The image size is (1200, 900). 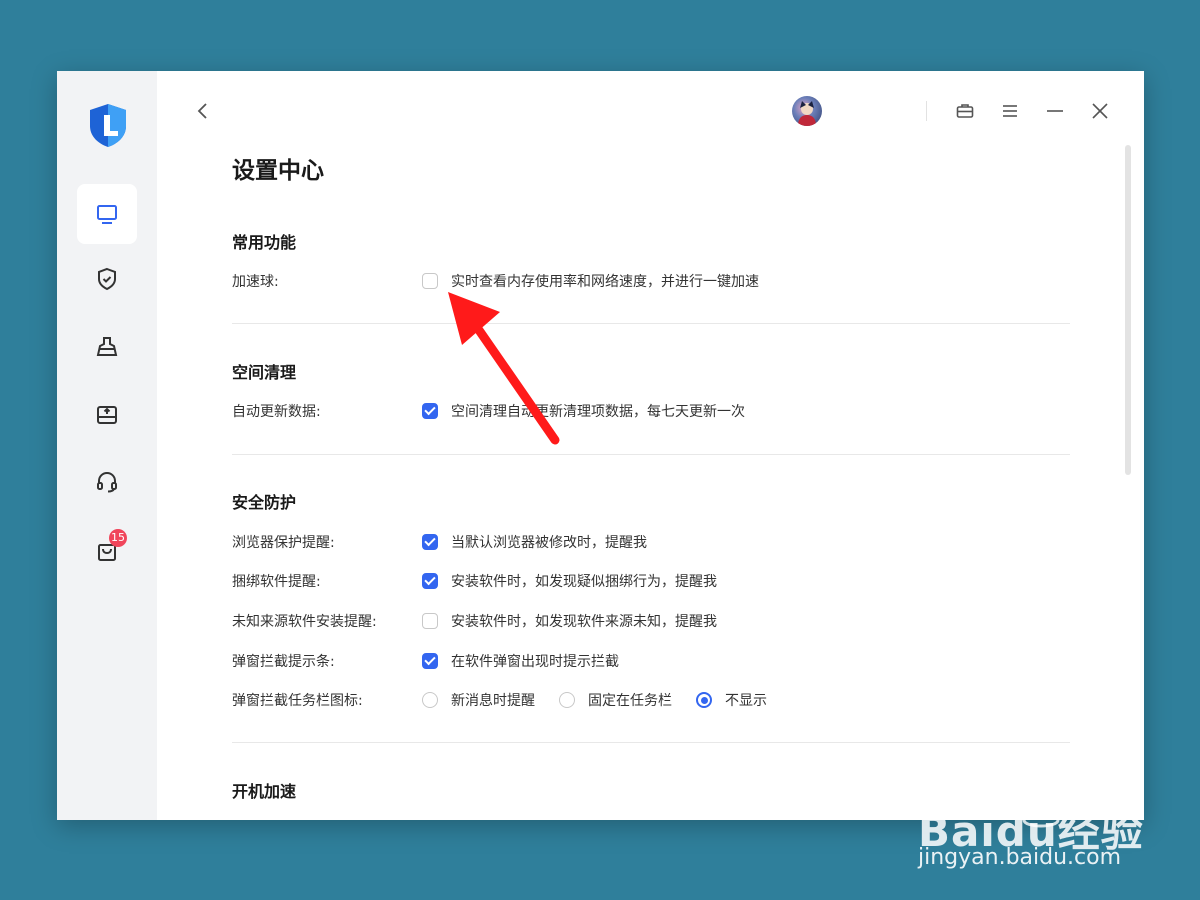 I want to click on back-button, so click(x=203, y=111).